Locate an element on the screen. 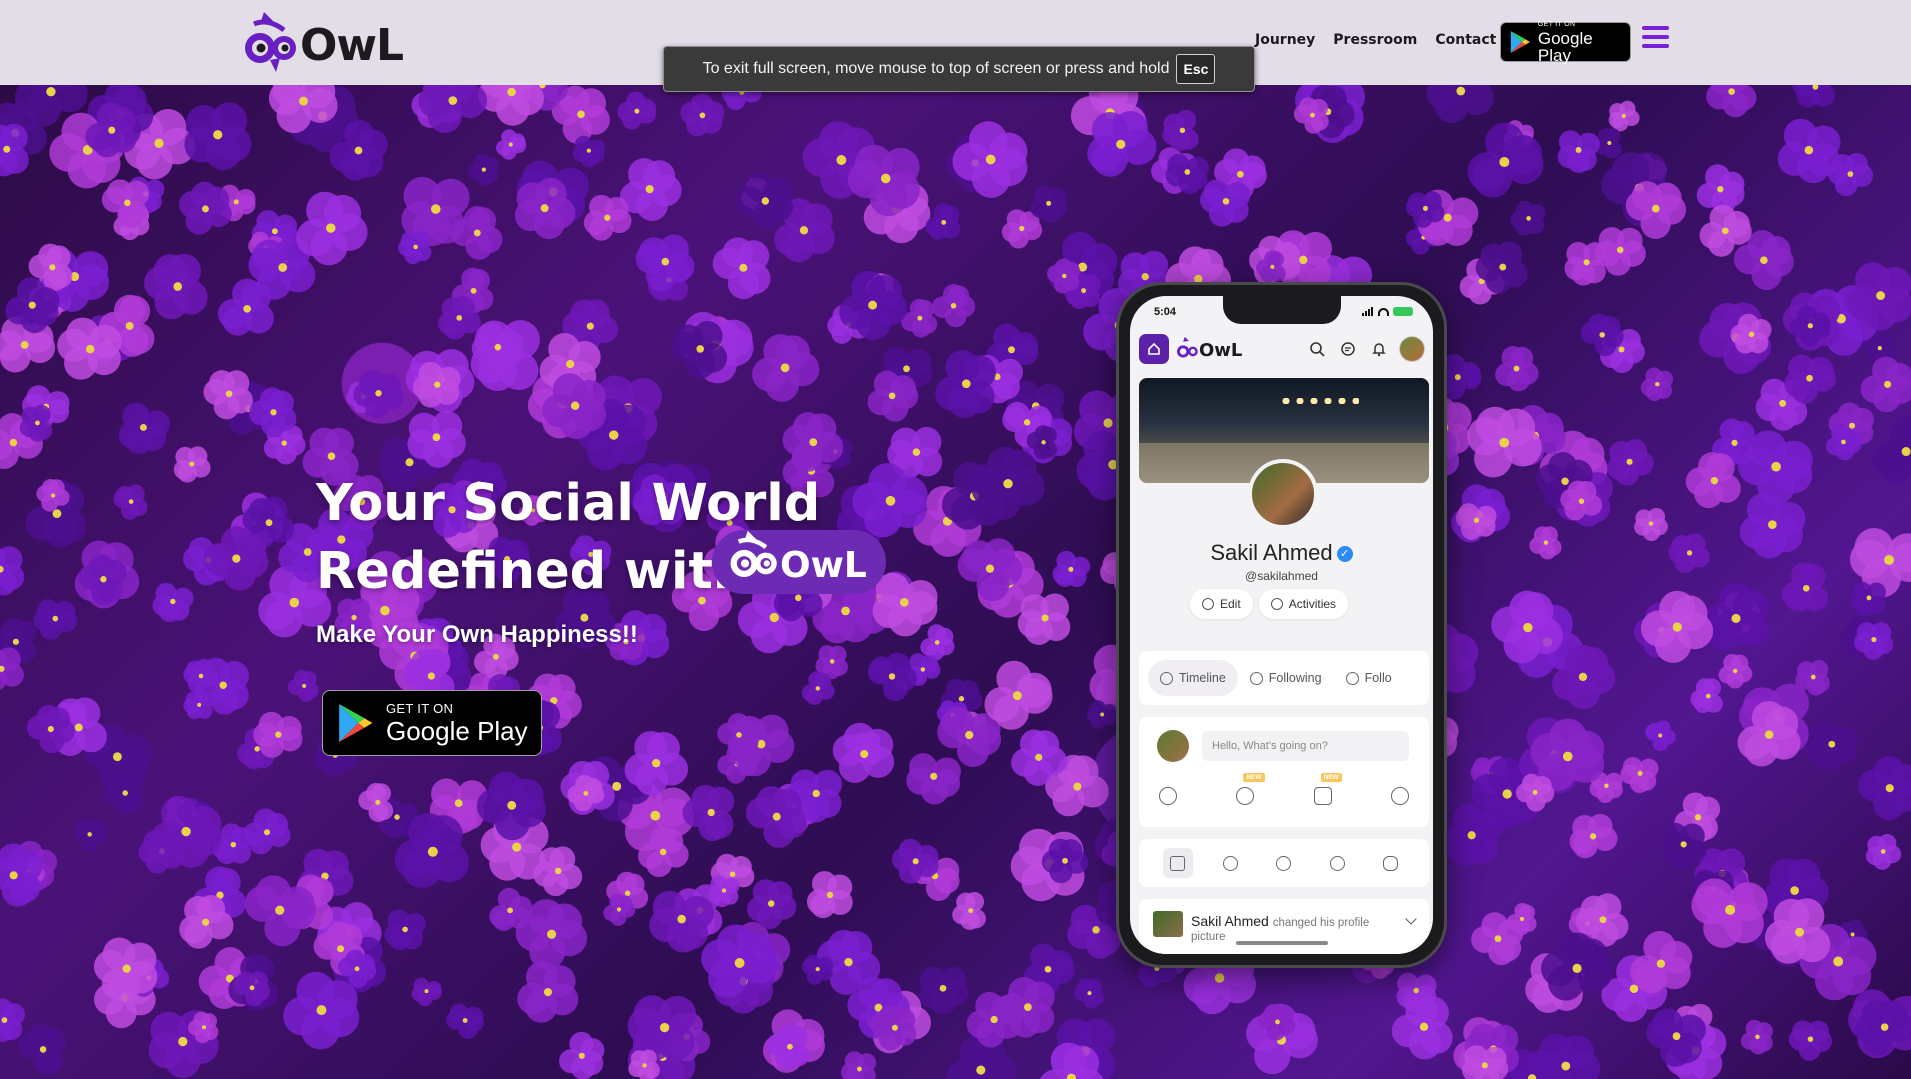  smile-icon is located at coordinates (1284, 863).